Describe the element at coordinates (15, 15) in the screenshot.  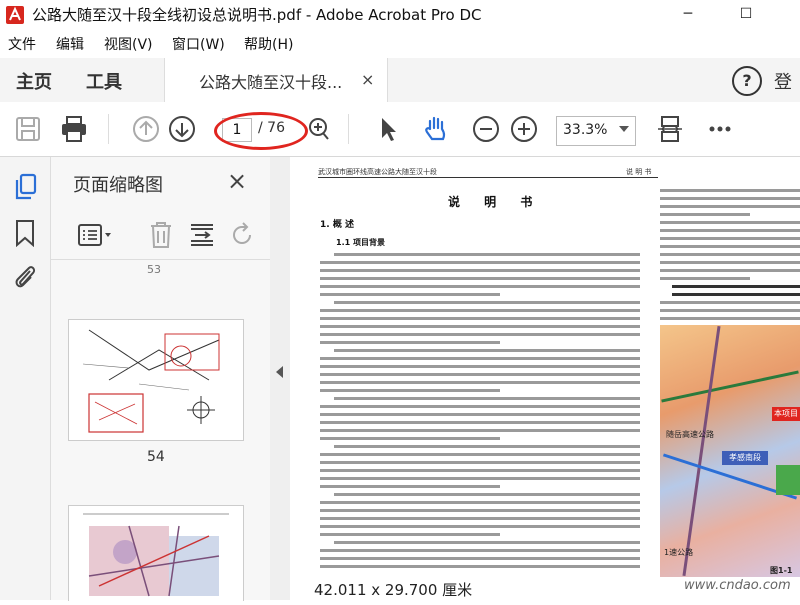
I see `acrobat-logo-icon` at that location.